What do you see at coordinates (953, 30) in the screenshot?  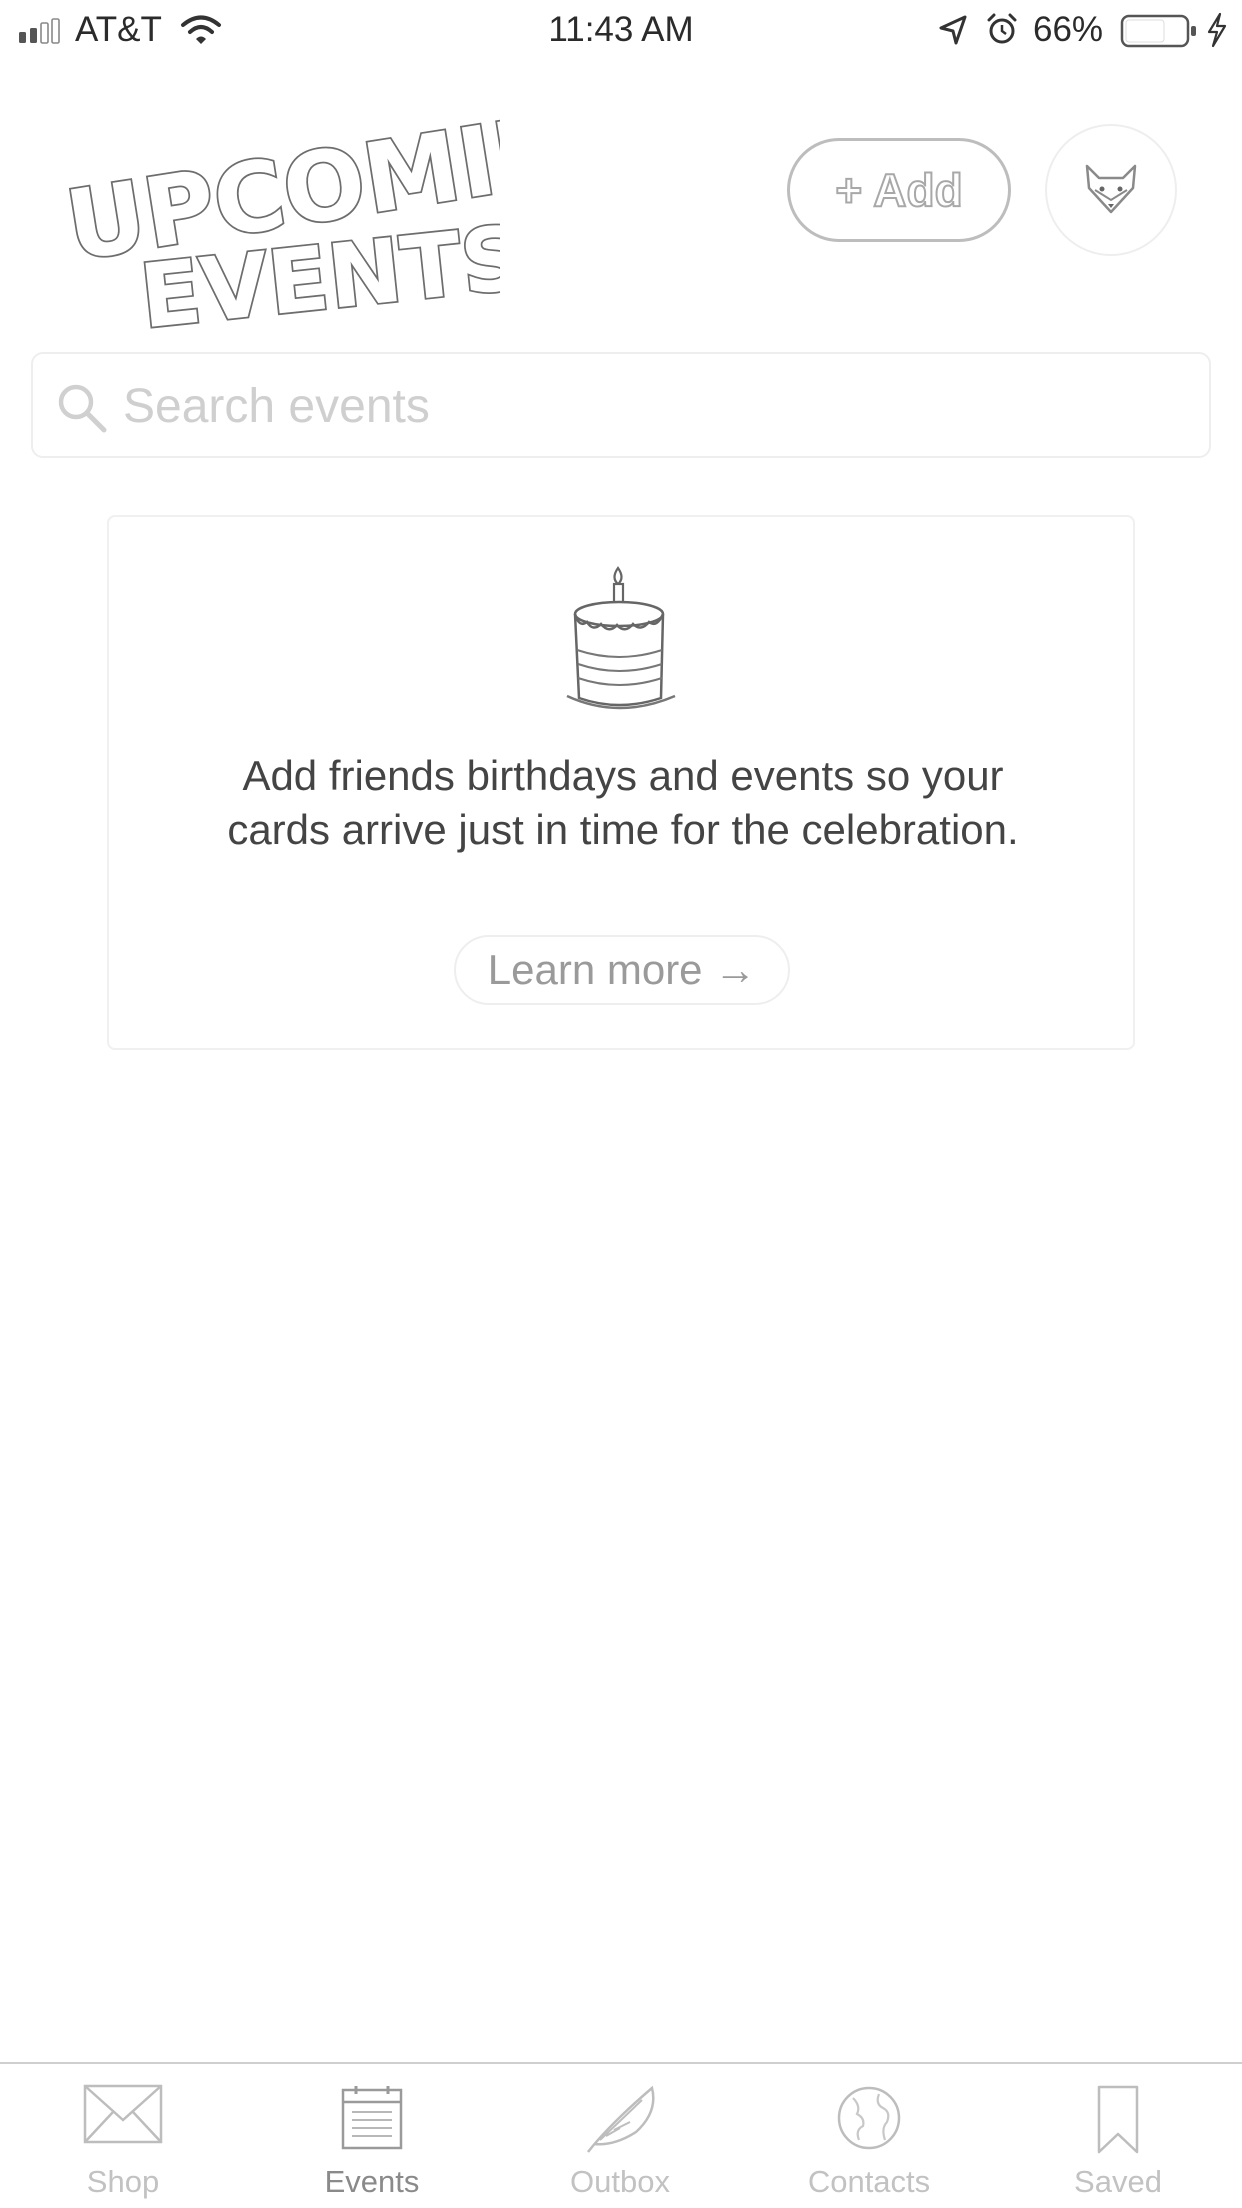 I see `location-arrow-icon` at bounding box center [953, 30].